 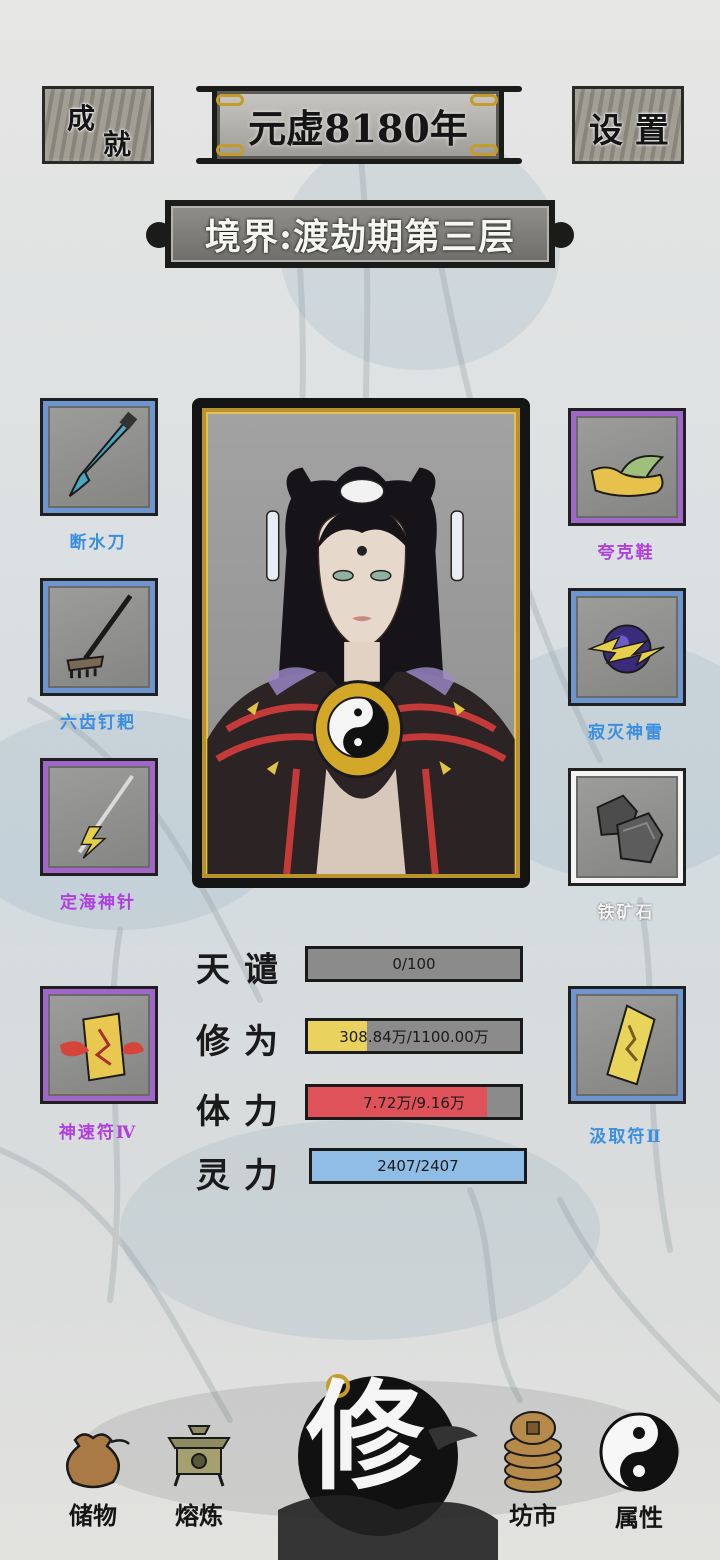 I want to click on equip-label-right-4: 汲取符Ⅱ, so click(x=626, y=1137).